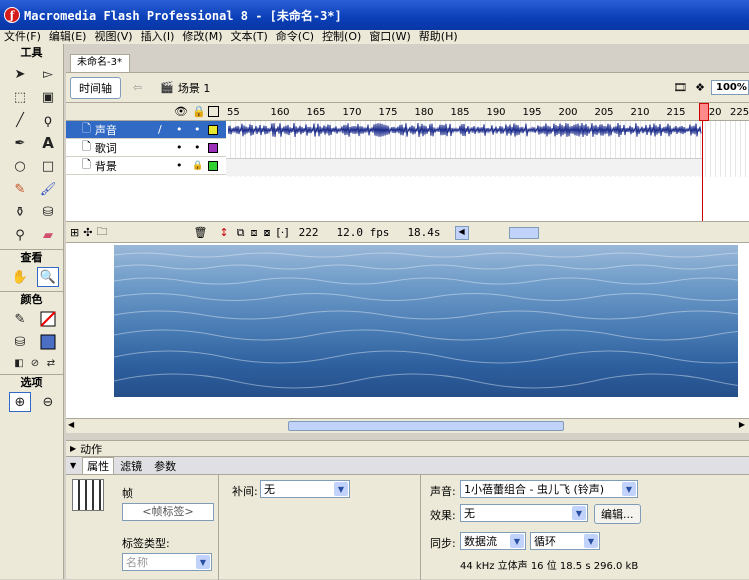  Describe the element at coordinates (461, 232) in the screenshot. I see `scroll-left-button: ◀` at that location.